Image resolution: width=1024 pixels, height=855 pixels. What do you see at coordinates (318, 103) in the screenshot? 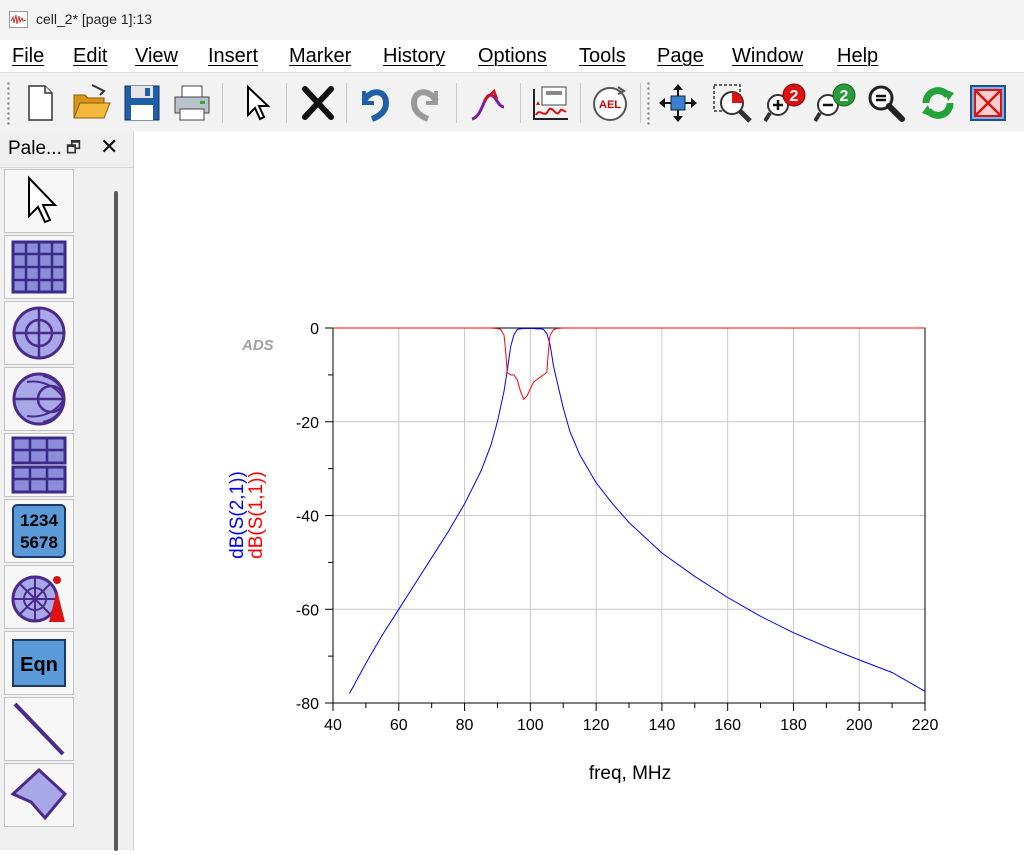
I see `delete-icon` at bounding box center [318, 103].